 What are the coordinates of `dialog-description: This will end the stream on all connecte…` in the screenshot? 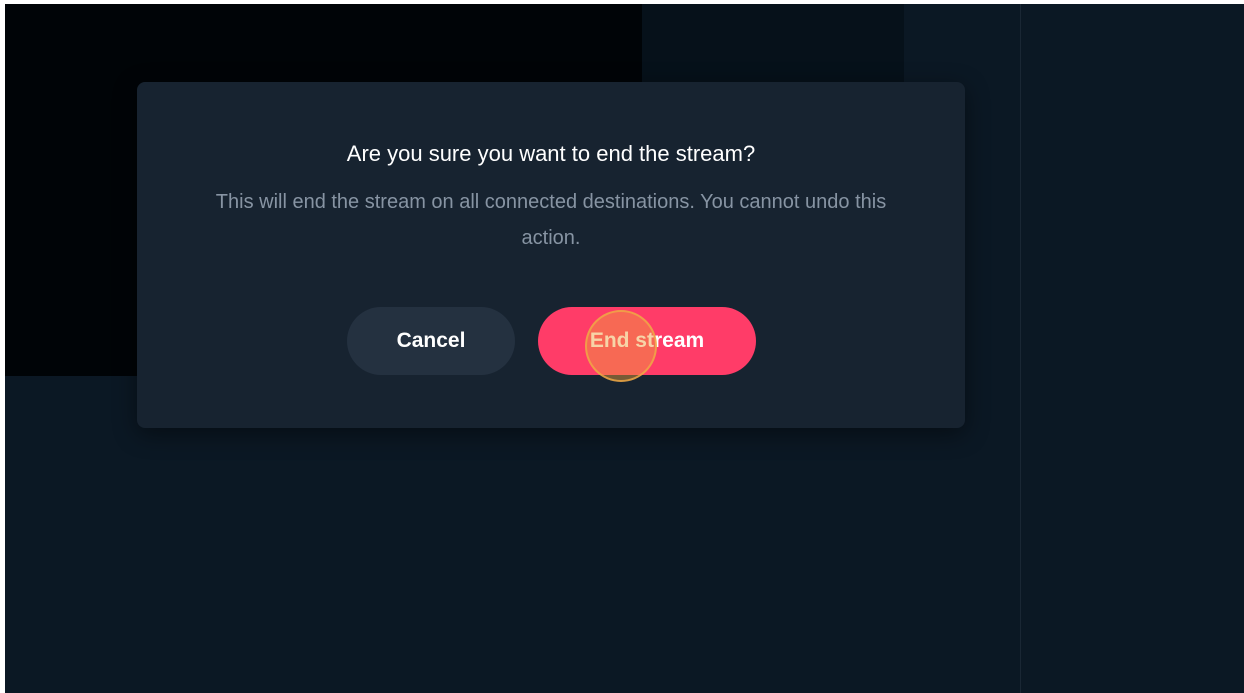 It's located at (551, 220).